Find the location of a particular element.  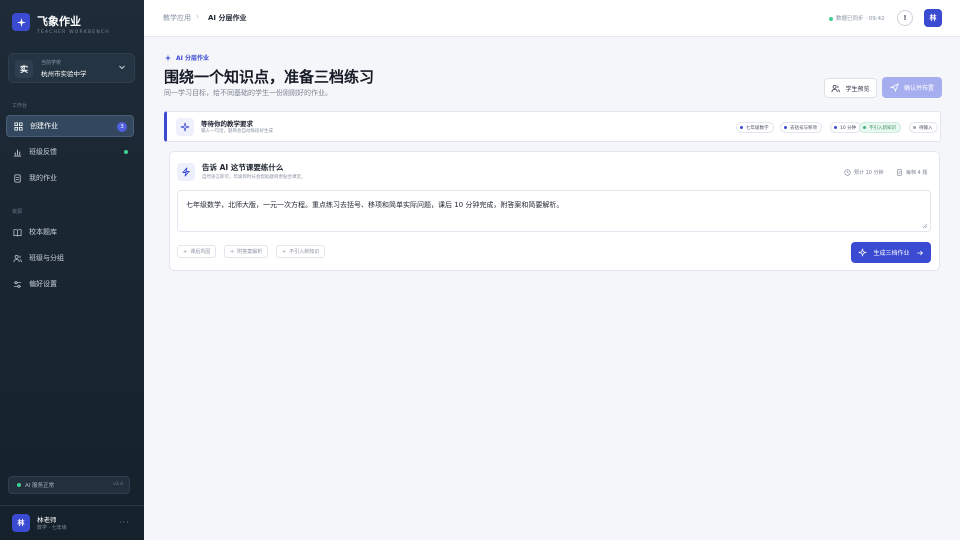

page-title: 围绕一个知识点，准备三档练习 is located at coordinates (269, 77).